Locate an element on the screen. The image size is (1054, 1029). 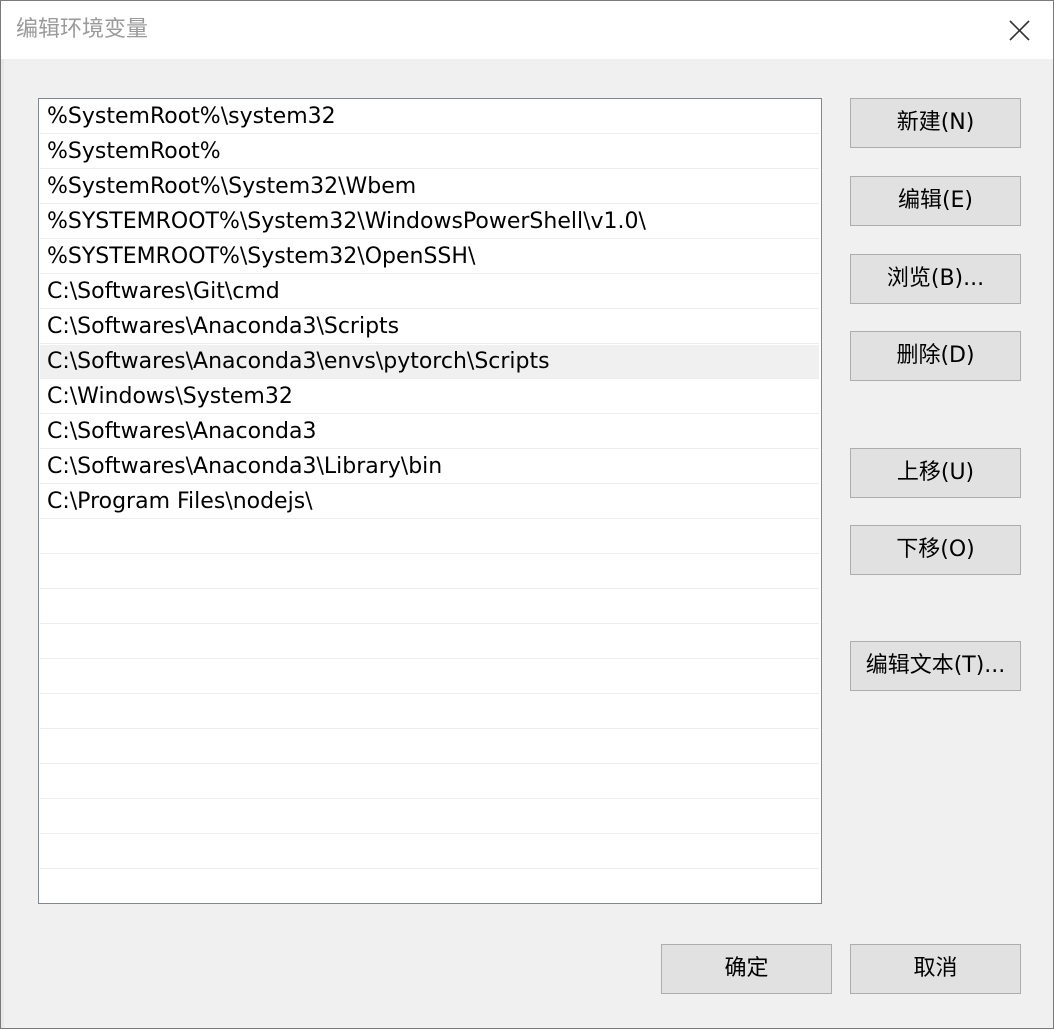
list-item-text: C:\Program Files\nodejs\ is located at coordinates (180, 501).